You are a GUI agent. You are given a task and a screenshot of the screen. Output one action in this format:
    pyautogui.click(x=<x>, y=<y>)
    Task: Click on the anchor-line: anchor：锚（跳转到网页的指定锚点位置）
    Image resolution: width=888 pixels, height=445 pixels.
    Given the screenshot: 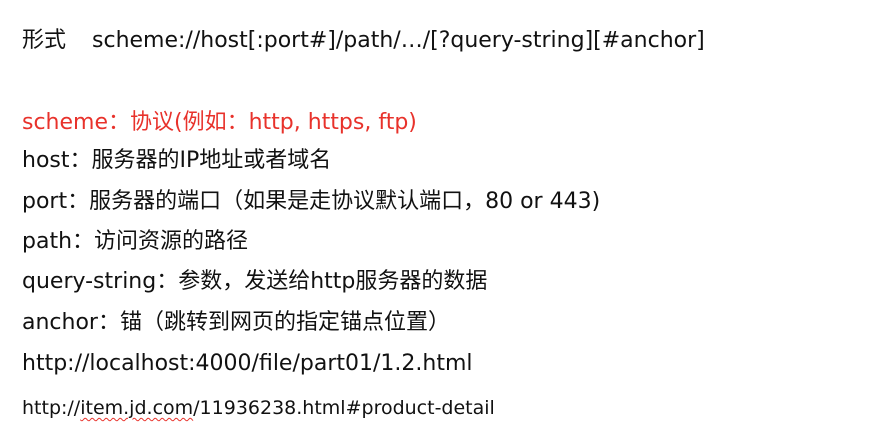 What is the action you would take?
    pyautogui.click(x=236, y=322)
    